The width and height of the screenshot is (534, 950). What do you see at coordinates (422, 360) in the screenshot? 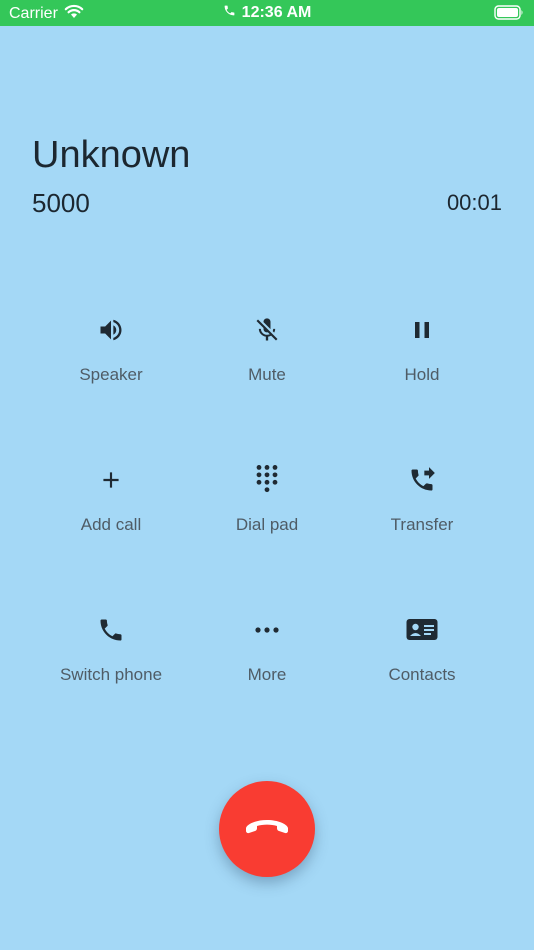
I see `hold-button: Hold` at bounding box center [422, 360].